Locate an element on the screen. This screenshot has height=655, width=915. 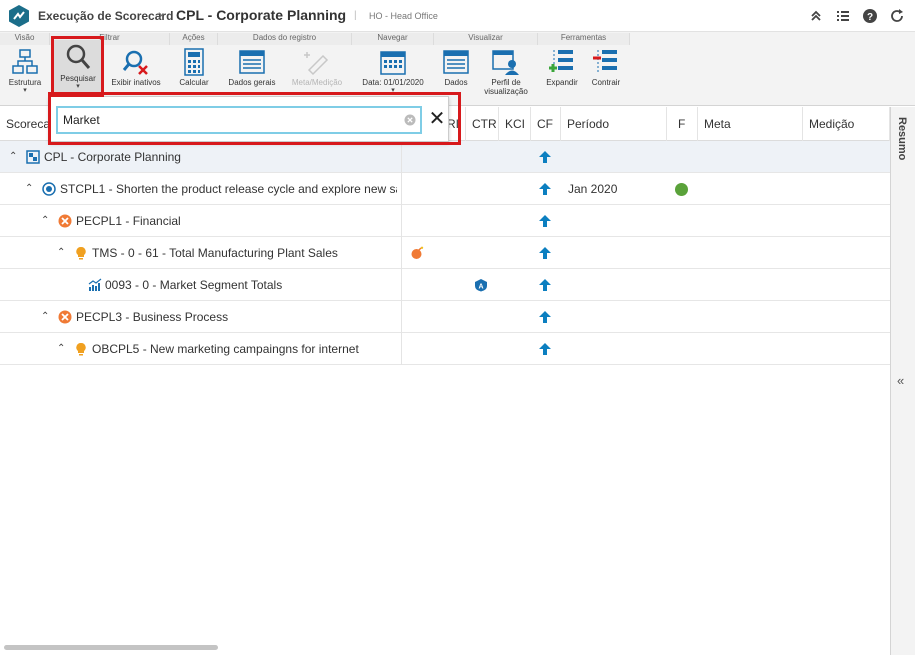
unit-label: HO - Head Office is located at coordinates (403, 16).